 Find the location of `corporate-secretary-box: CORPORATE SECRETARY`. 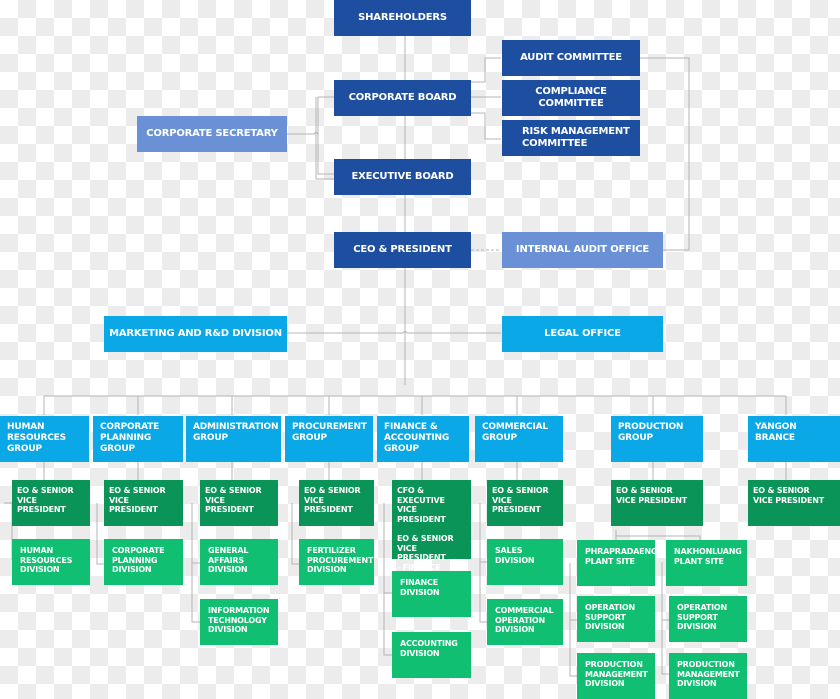

corporate-secretary-box: CORPORATE SECRETARY is located at coordinates (212, 134).